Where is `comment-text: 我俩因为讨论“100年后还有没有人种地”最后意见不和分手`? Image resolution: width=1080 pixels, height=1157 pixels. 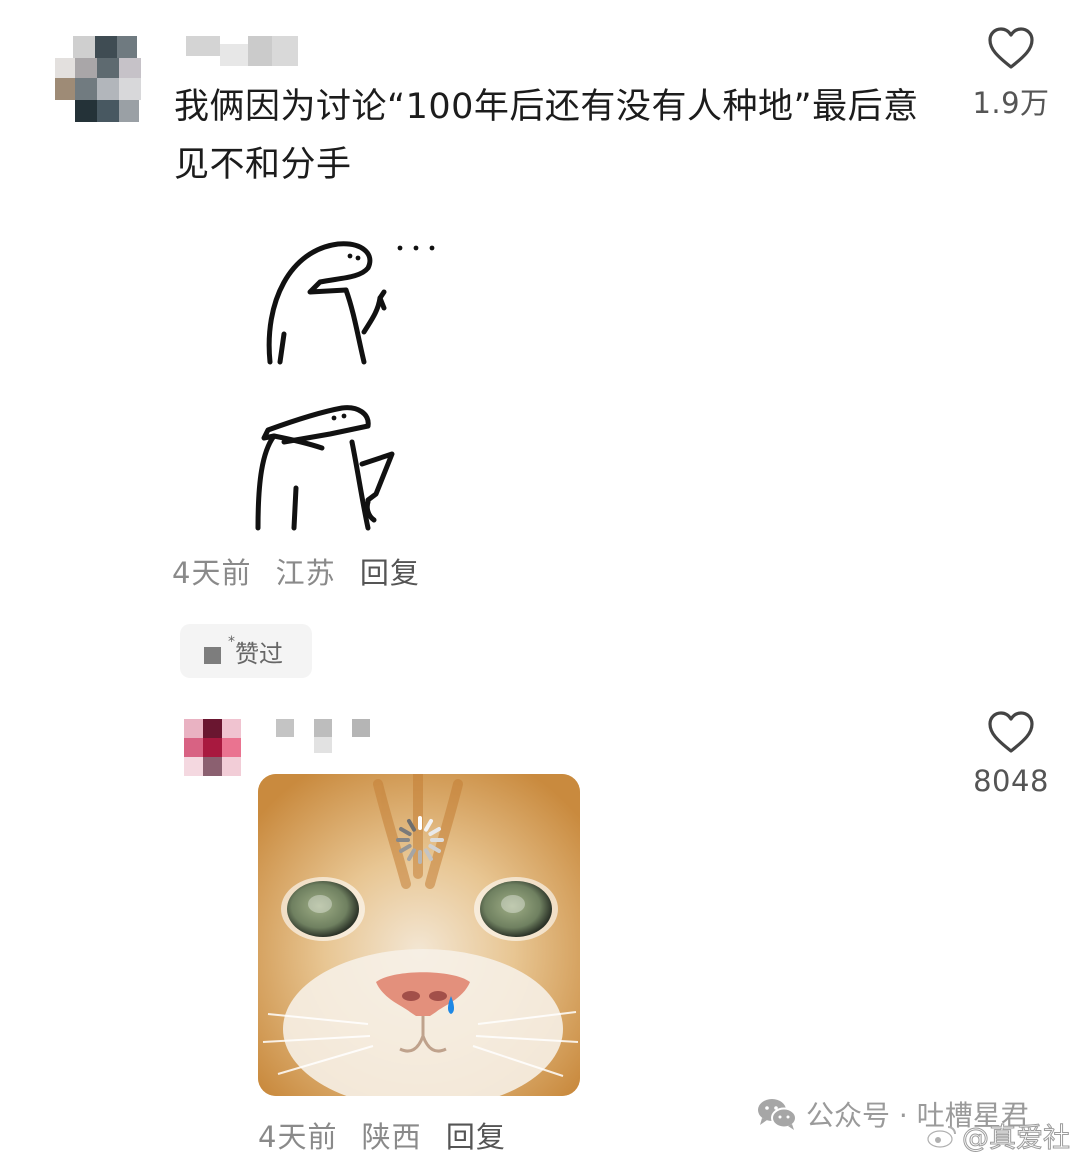
comment-text: 我俩因为讨论“100年后还有没有人种地”最后意见不和分手 is located at coordinates (546, 136).